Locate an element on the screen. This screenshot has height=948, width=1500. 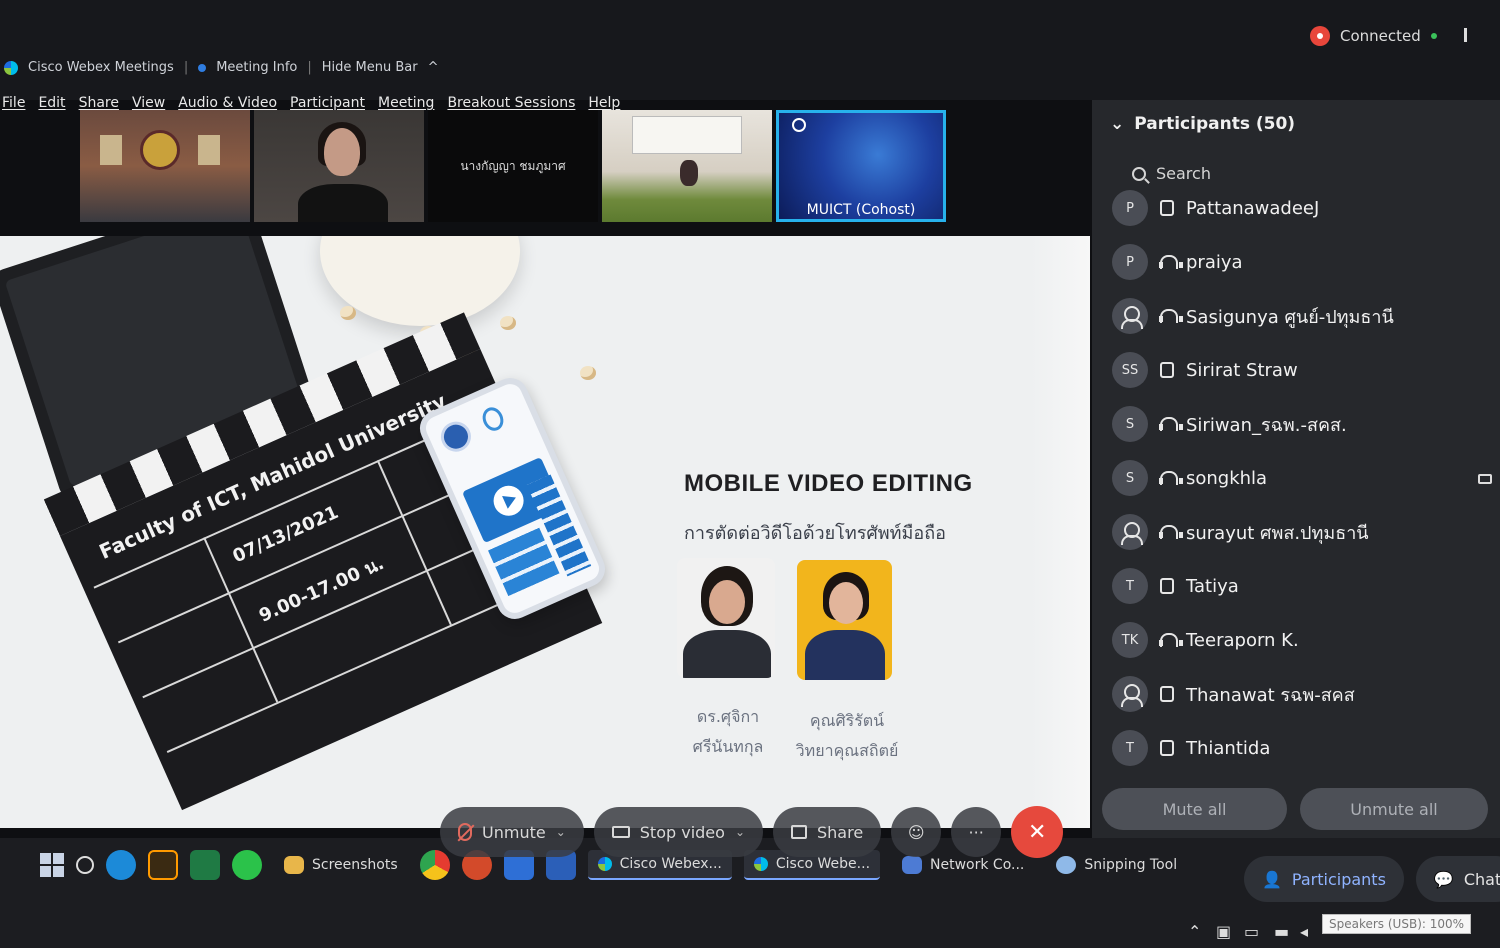
participant-search: Search is located at coordinates (1171, 173).